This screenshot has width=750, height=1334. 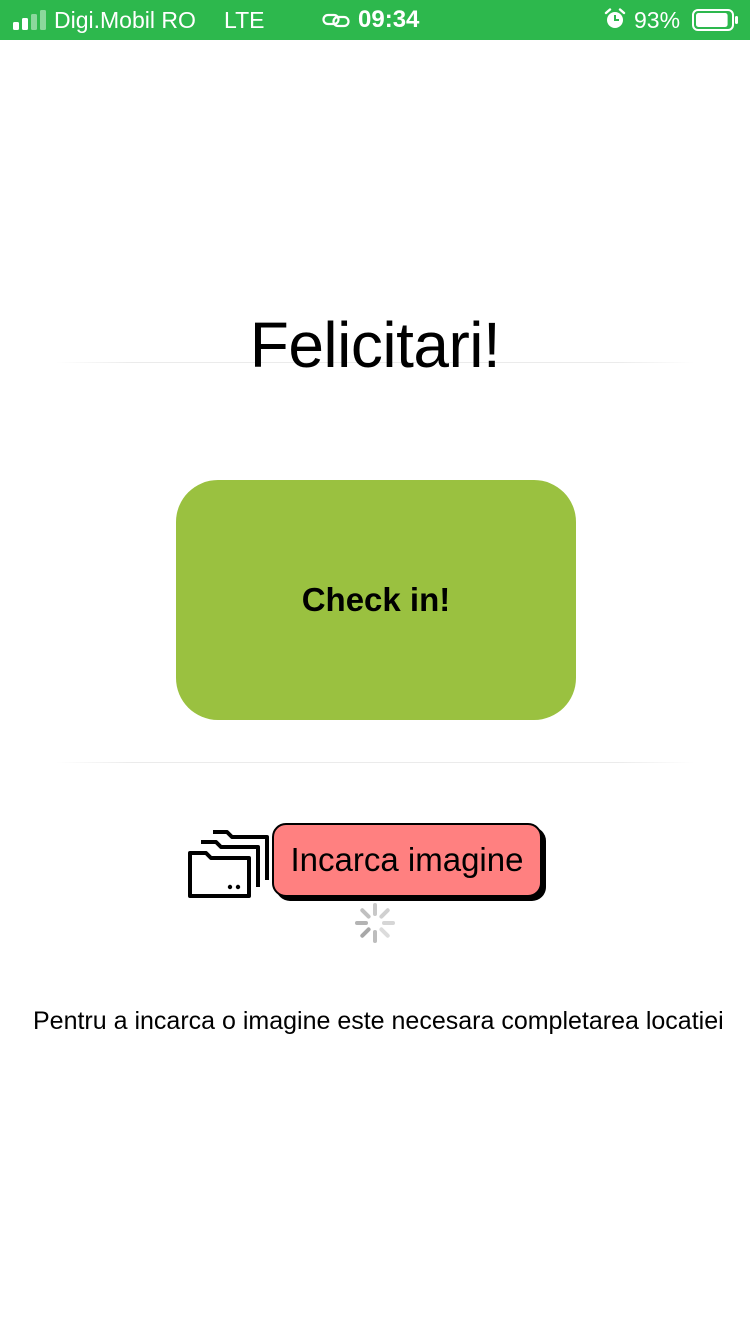 I want to click on carrier-name: Digi.Mobil RO, so click(x=125, y=20).